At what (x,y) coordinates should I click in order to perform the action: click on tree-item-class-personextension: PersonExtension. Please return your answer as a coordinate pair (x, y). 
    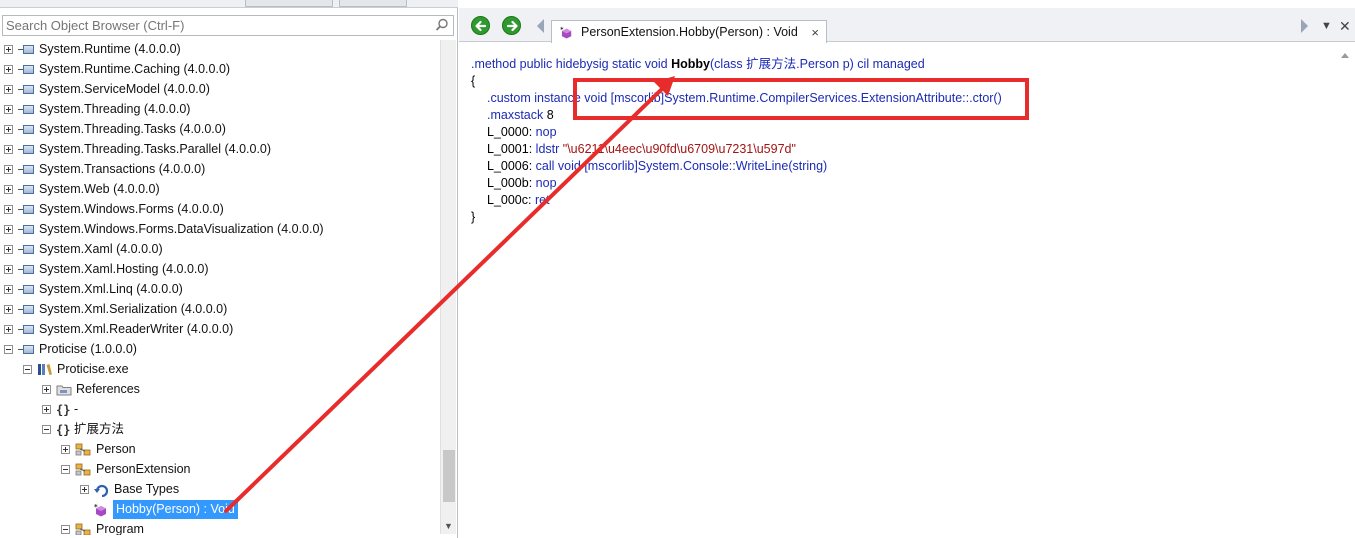
    Looking at the image, I should click on (126, 469).